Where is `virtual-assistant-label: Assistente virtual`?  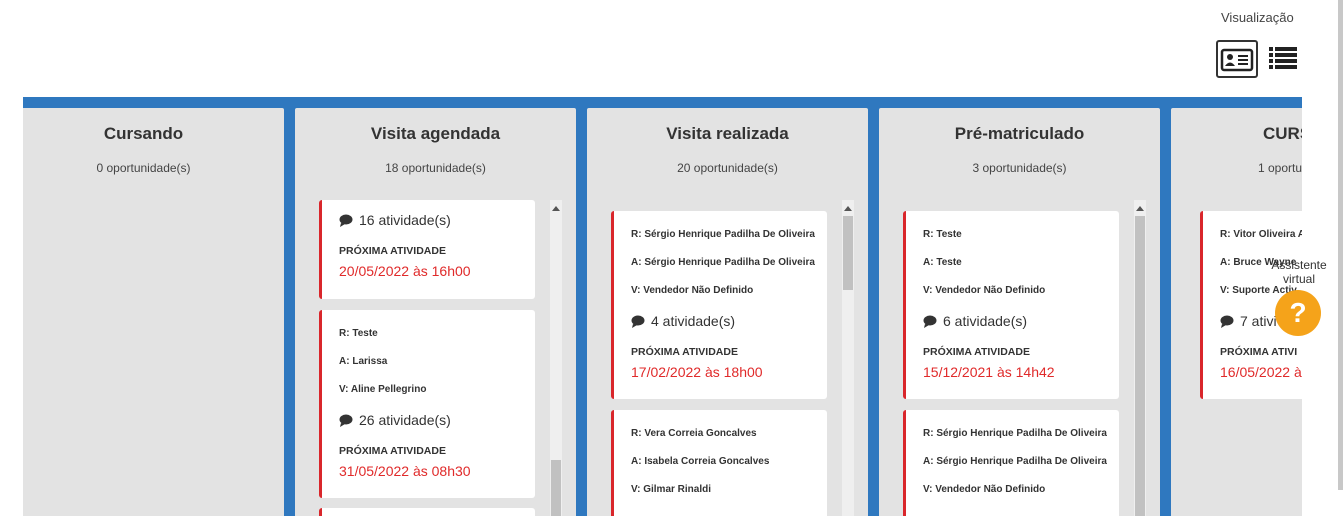 virtual-assistant-label: Assistente virtual is located at coordinates (1299, 272).